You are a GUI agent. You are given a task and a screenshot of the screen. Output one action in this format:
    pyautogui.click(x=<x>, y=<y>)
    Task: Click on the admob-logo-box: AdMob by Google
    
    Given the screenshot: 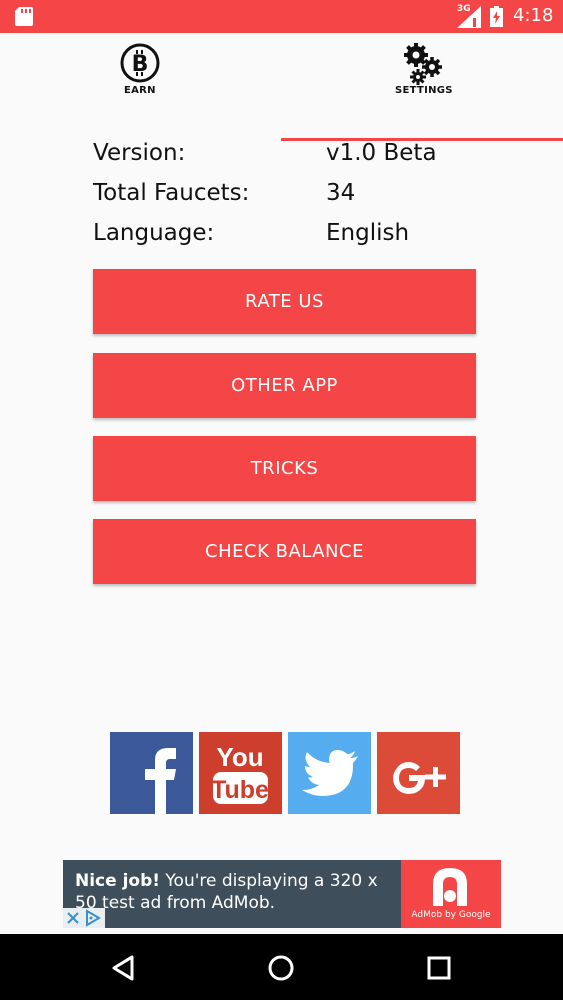 What is the action you would take?
    pyautogui.click(x=451, y=894)
    